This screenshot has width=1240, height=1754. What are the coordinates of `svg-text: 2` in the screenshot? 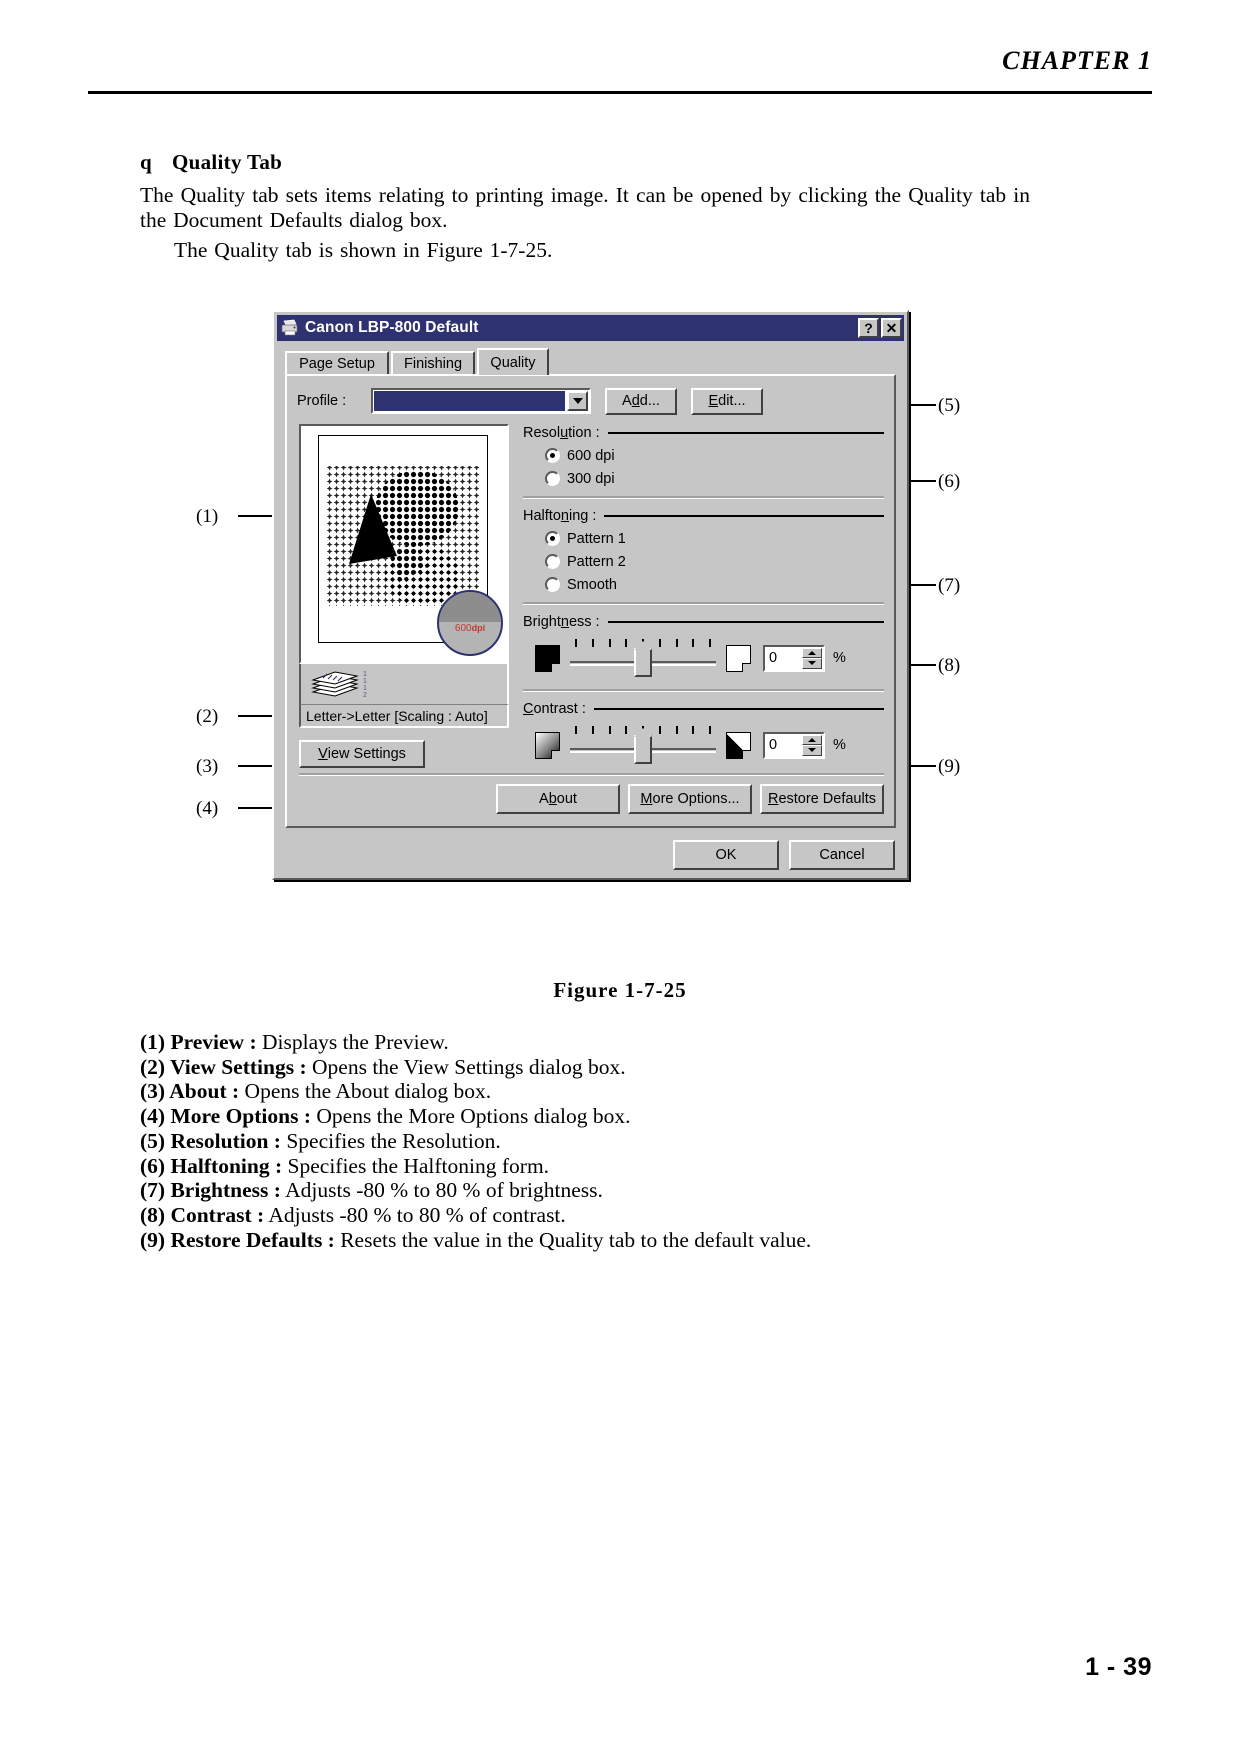 It's located at (365, 695).